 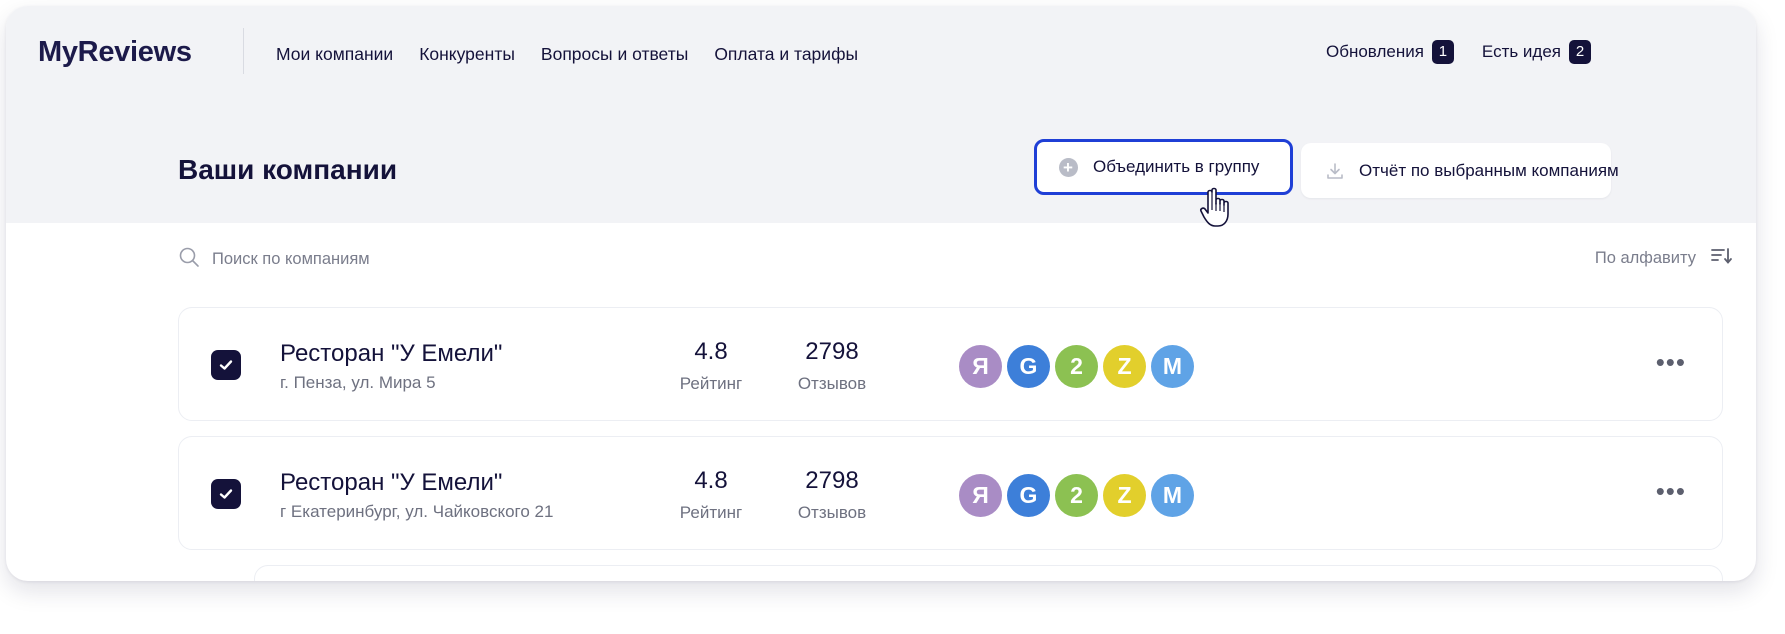 What do you see at coordinates (467, 54) in the screenshot?
I see `nav-item-competitors: Конкуренты` at bounding box center [467, 54].